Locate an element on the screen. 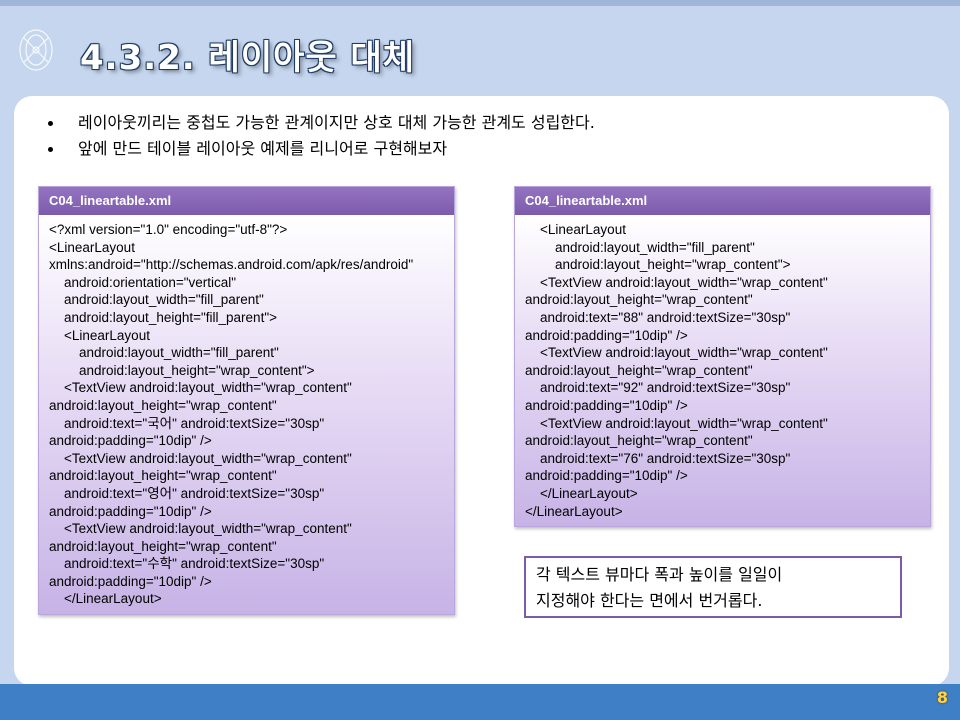 The height and width of the screenshot is (720, 960). left-panel-header: C04_lineartable.xml is located at coordinates (246, 201).